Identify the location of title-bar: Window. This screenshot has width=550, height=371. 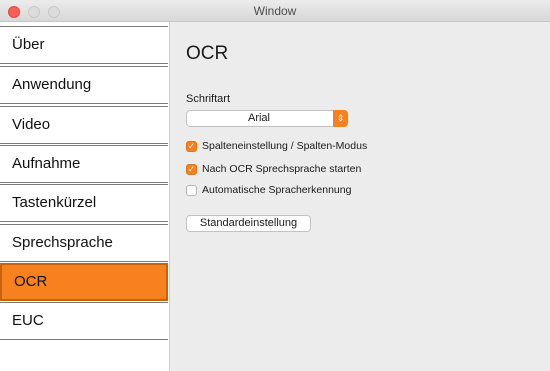
(275, 11).